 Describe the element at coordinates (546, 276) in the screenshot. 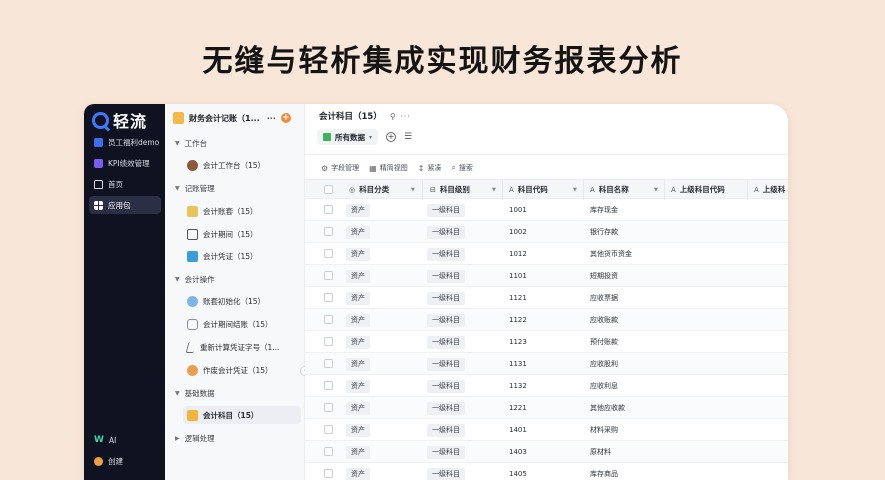

I see `table-row: 资产 一级科目 1101 短期投资` at that location.